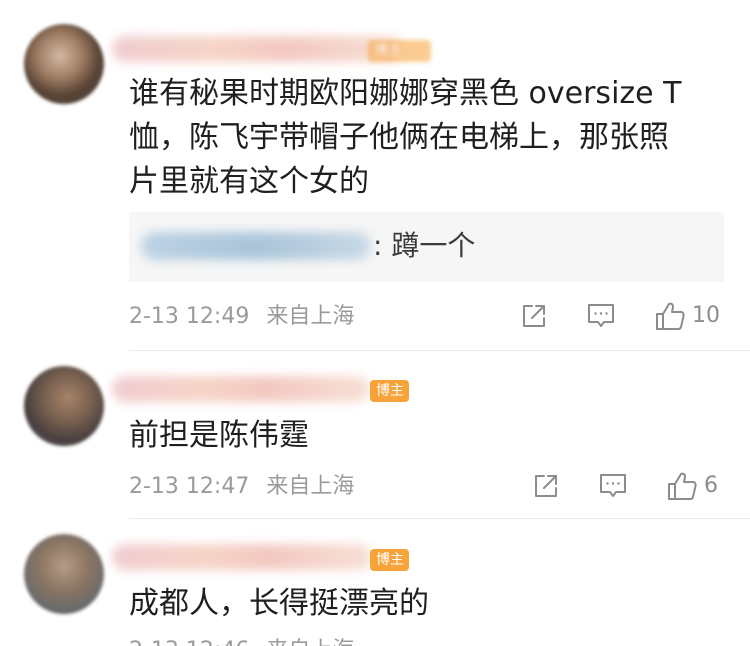 The height and width of the screenshot is (646, 750). Describe the element at coordinates (405, 93) in the screenshot. I see `comment-text: 谁有秘果时期欧阳娜娜穿黑色 oversize T` at that location.